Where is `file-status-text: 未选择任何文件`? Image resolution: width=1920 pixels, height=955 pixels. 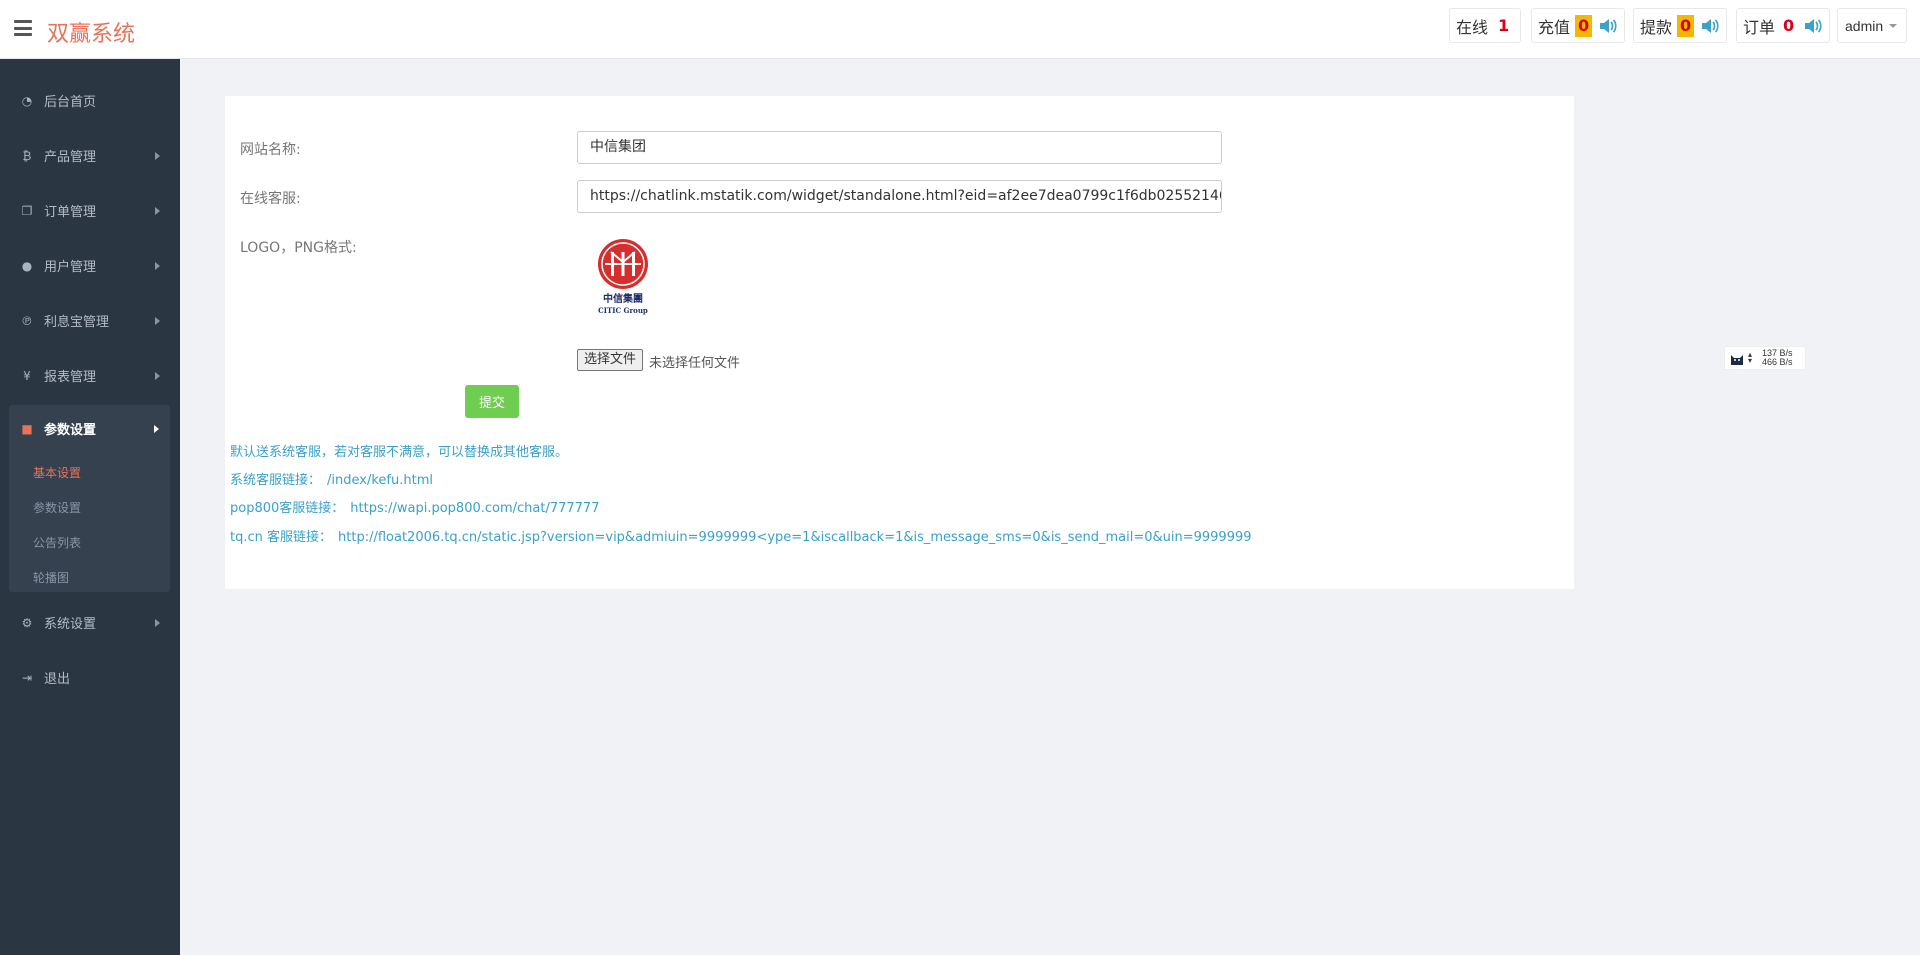
file-status-text: 未选择任何文件 is located at coordinates (695, 363).